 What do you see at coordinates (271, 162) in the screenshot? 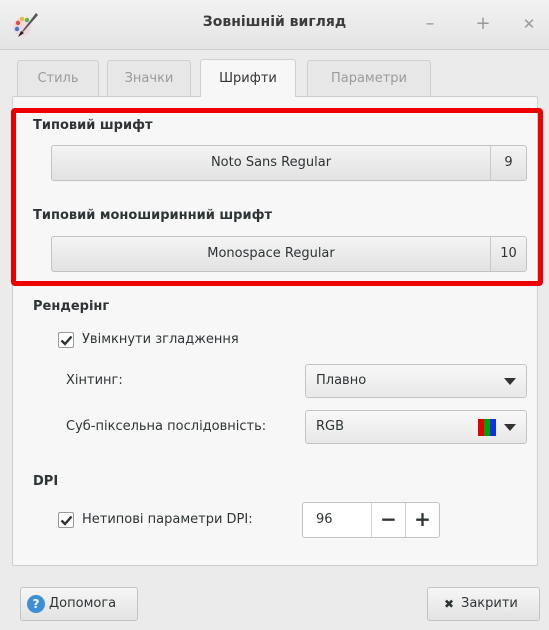
I see `default-font-name: Noto Sans Regular` at bounding box center [271, 162].